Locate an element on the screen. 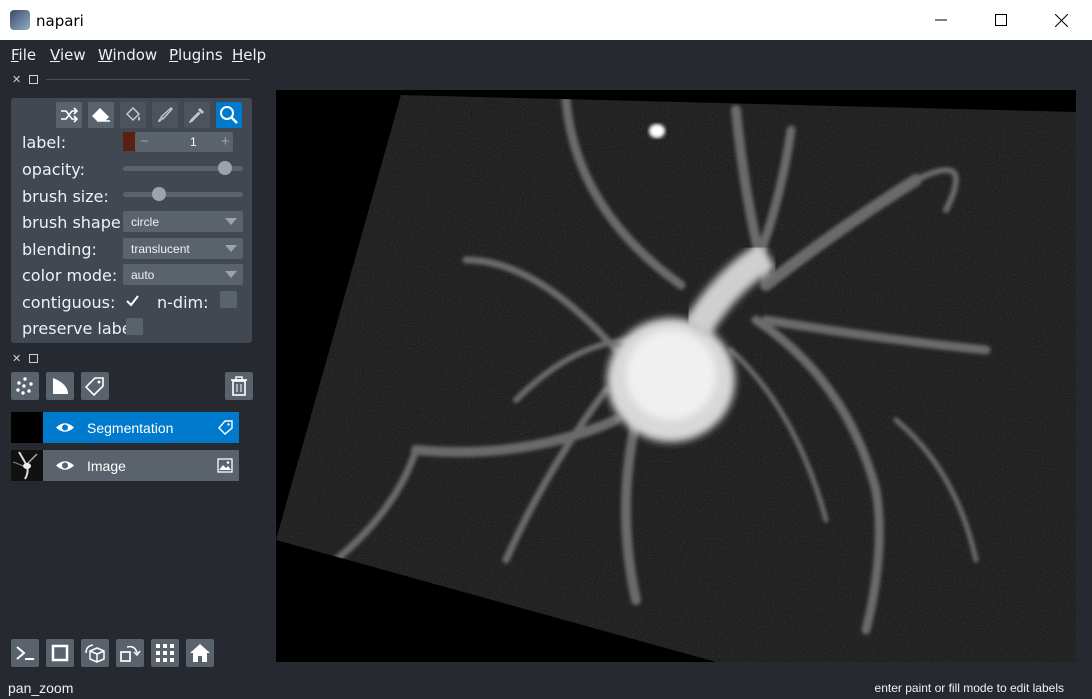  toggle-ndisplay-button is located at coordinates (60, 653).